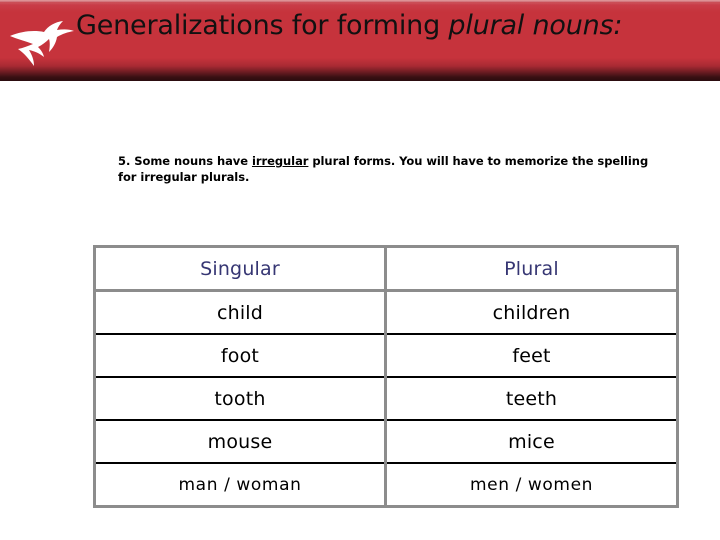 This screenshot has height=540, width=720. I want to click on table-row: mouse mice, so click(386, 442).